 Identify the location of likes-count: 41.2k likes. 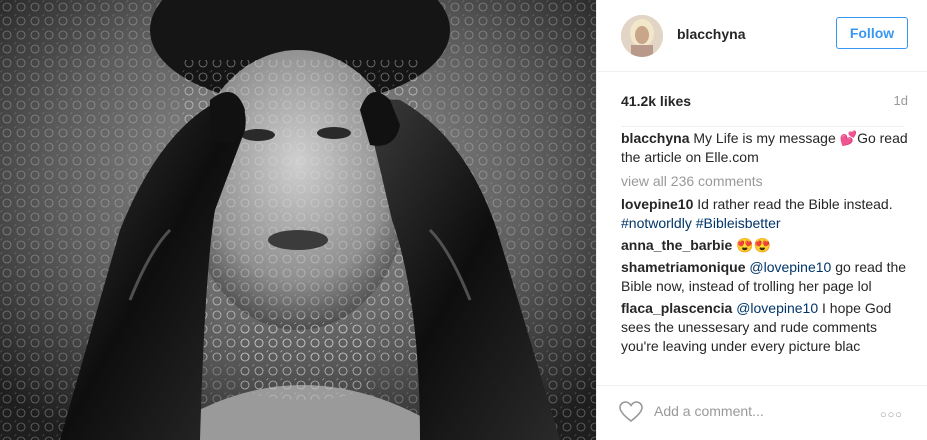
(656, 101).